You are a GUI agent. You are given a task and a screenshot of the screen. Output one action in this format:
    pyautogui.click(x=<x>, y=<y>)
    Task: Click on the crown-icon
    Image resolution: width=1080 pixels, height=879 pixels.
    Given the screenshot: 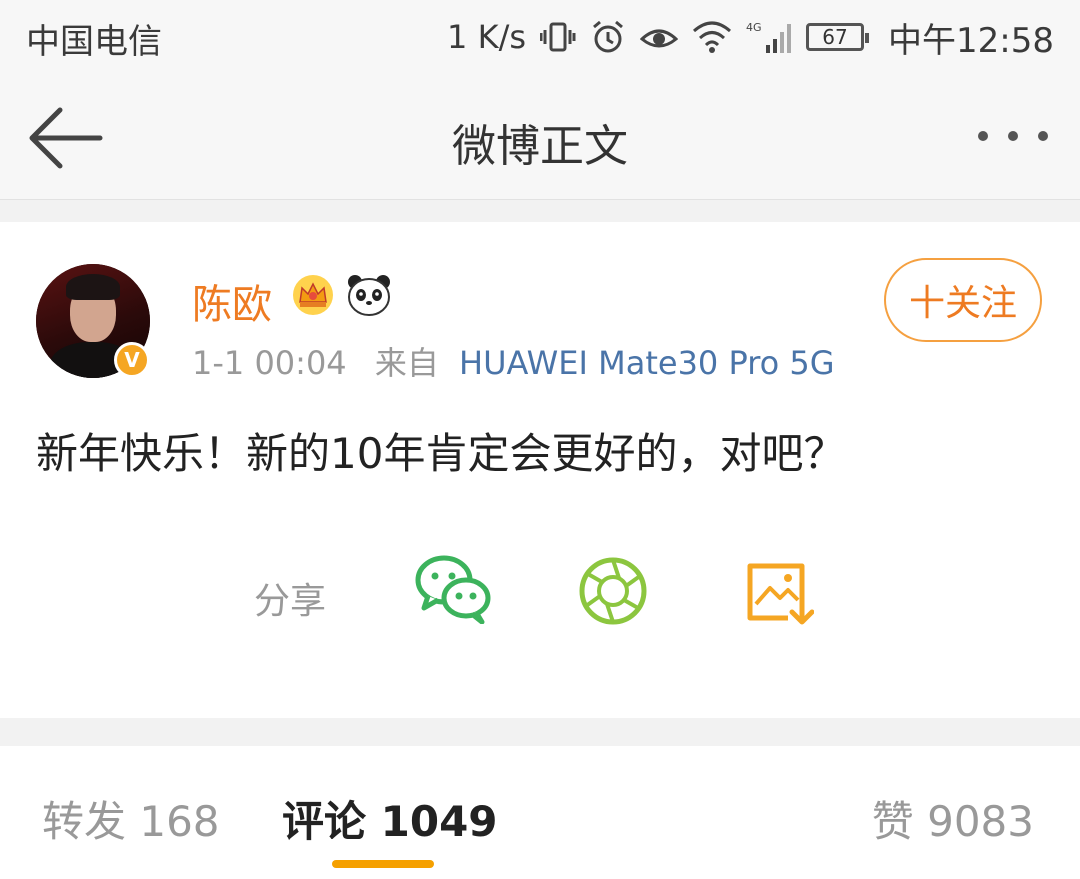 What is the action you would take?
    pyautogui.click(x=313, y=295)
    